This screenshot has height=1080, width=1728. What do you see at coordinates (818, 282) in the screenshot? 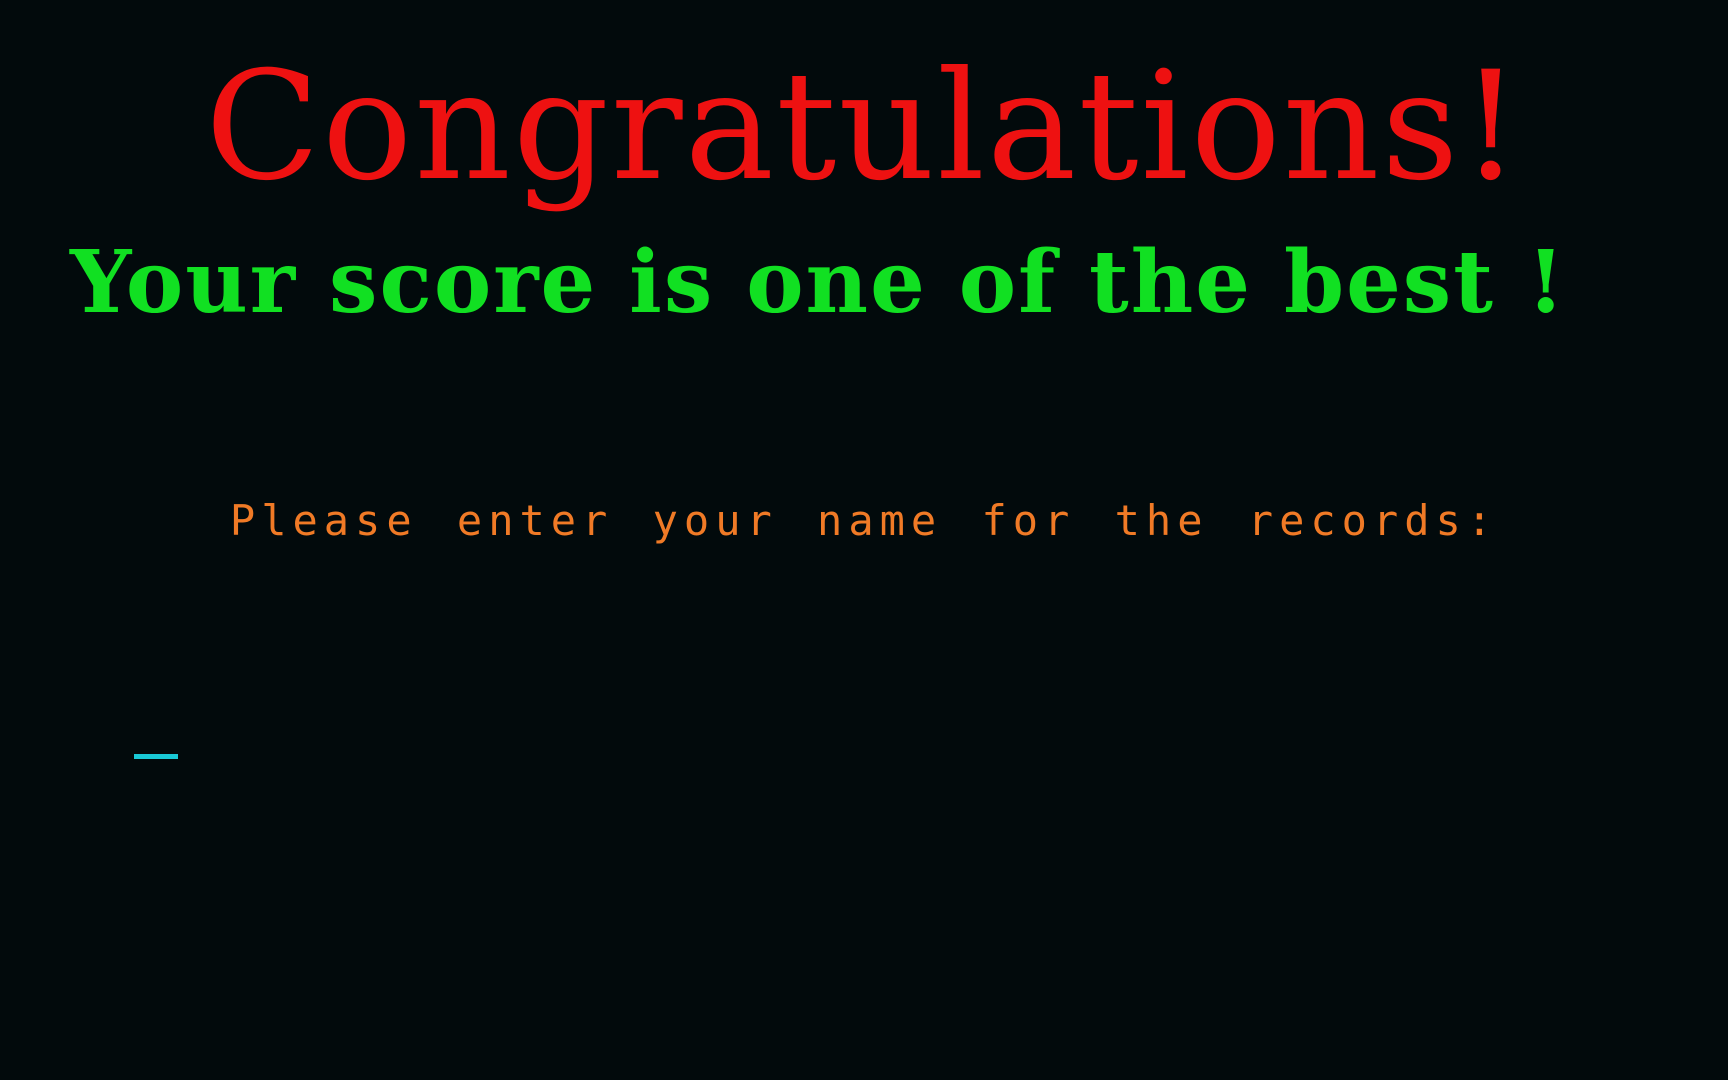
I see `best-score-message: Your score is one of the best !` at bounding box center [818, 282].